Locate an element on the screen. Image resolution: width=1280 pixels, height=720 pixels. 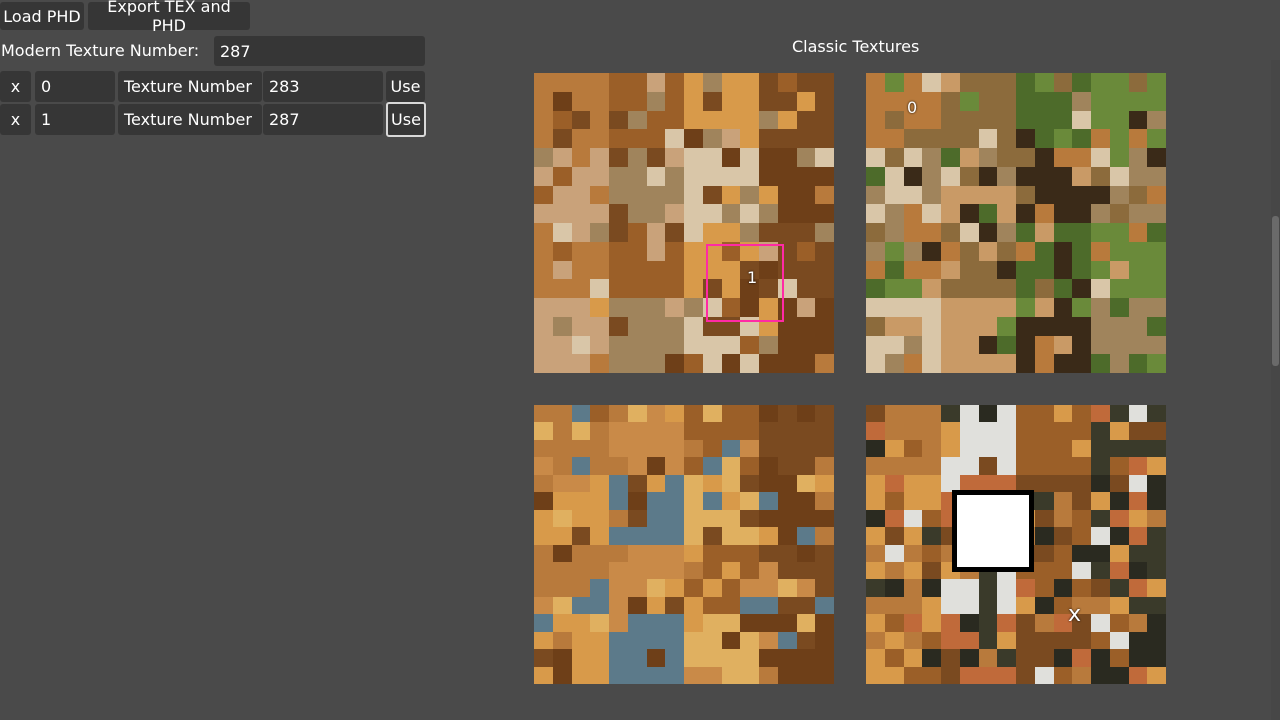
scrollbar-thumb is located at coordinates (1275, 291).